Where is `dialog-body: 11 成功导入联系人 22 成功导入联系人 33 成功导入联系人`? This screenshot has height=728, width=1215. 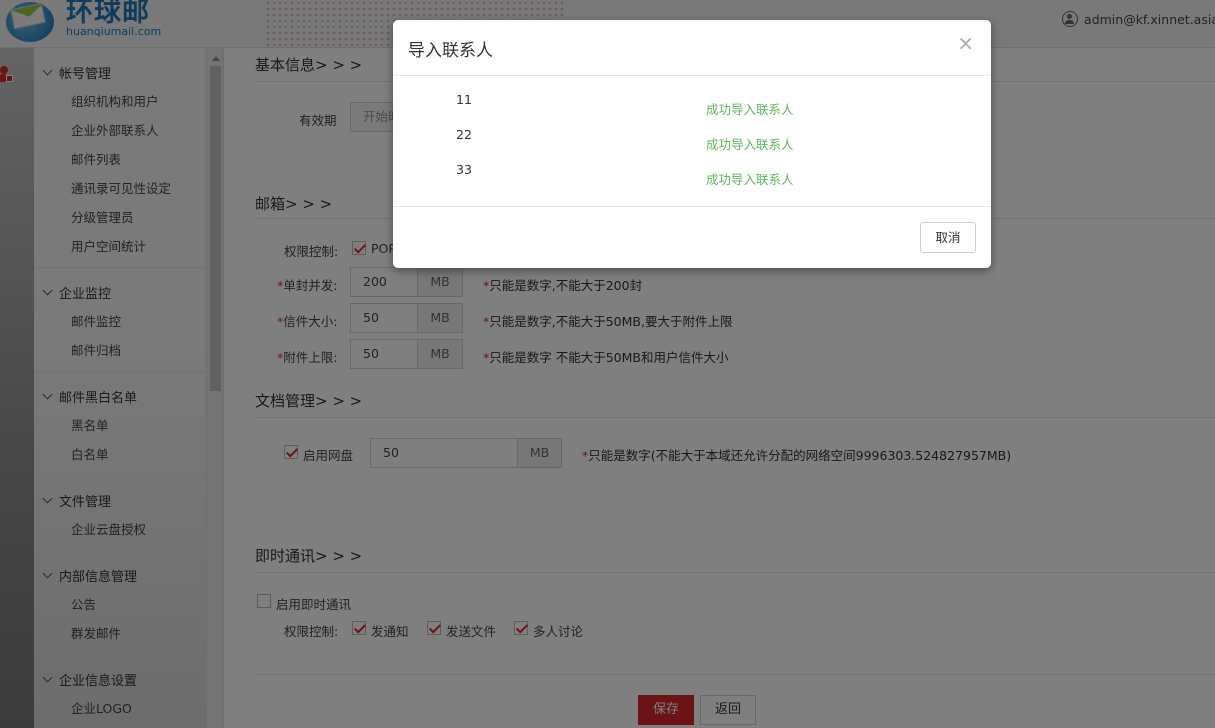
dialog-body: 11 成功导入联系人 22 成功导入联系人 33 成功导入联系人 is located at coordinates (692, 141).